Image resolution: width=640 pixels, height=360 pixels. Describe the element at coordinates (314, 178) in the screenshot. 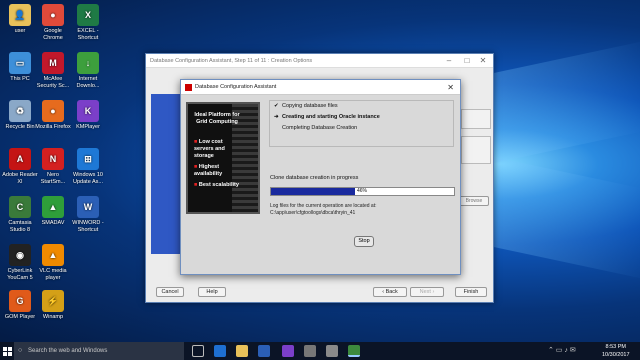

I see `status-text: Clone database creation in progress` at that location.